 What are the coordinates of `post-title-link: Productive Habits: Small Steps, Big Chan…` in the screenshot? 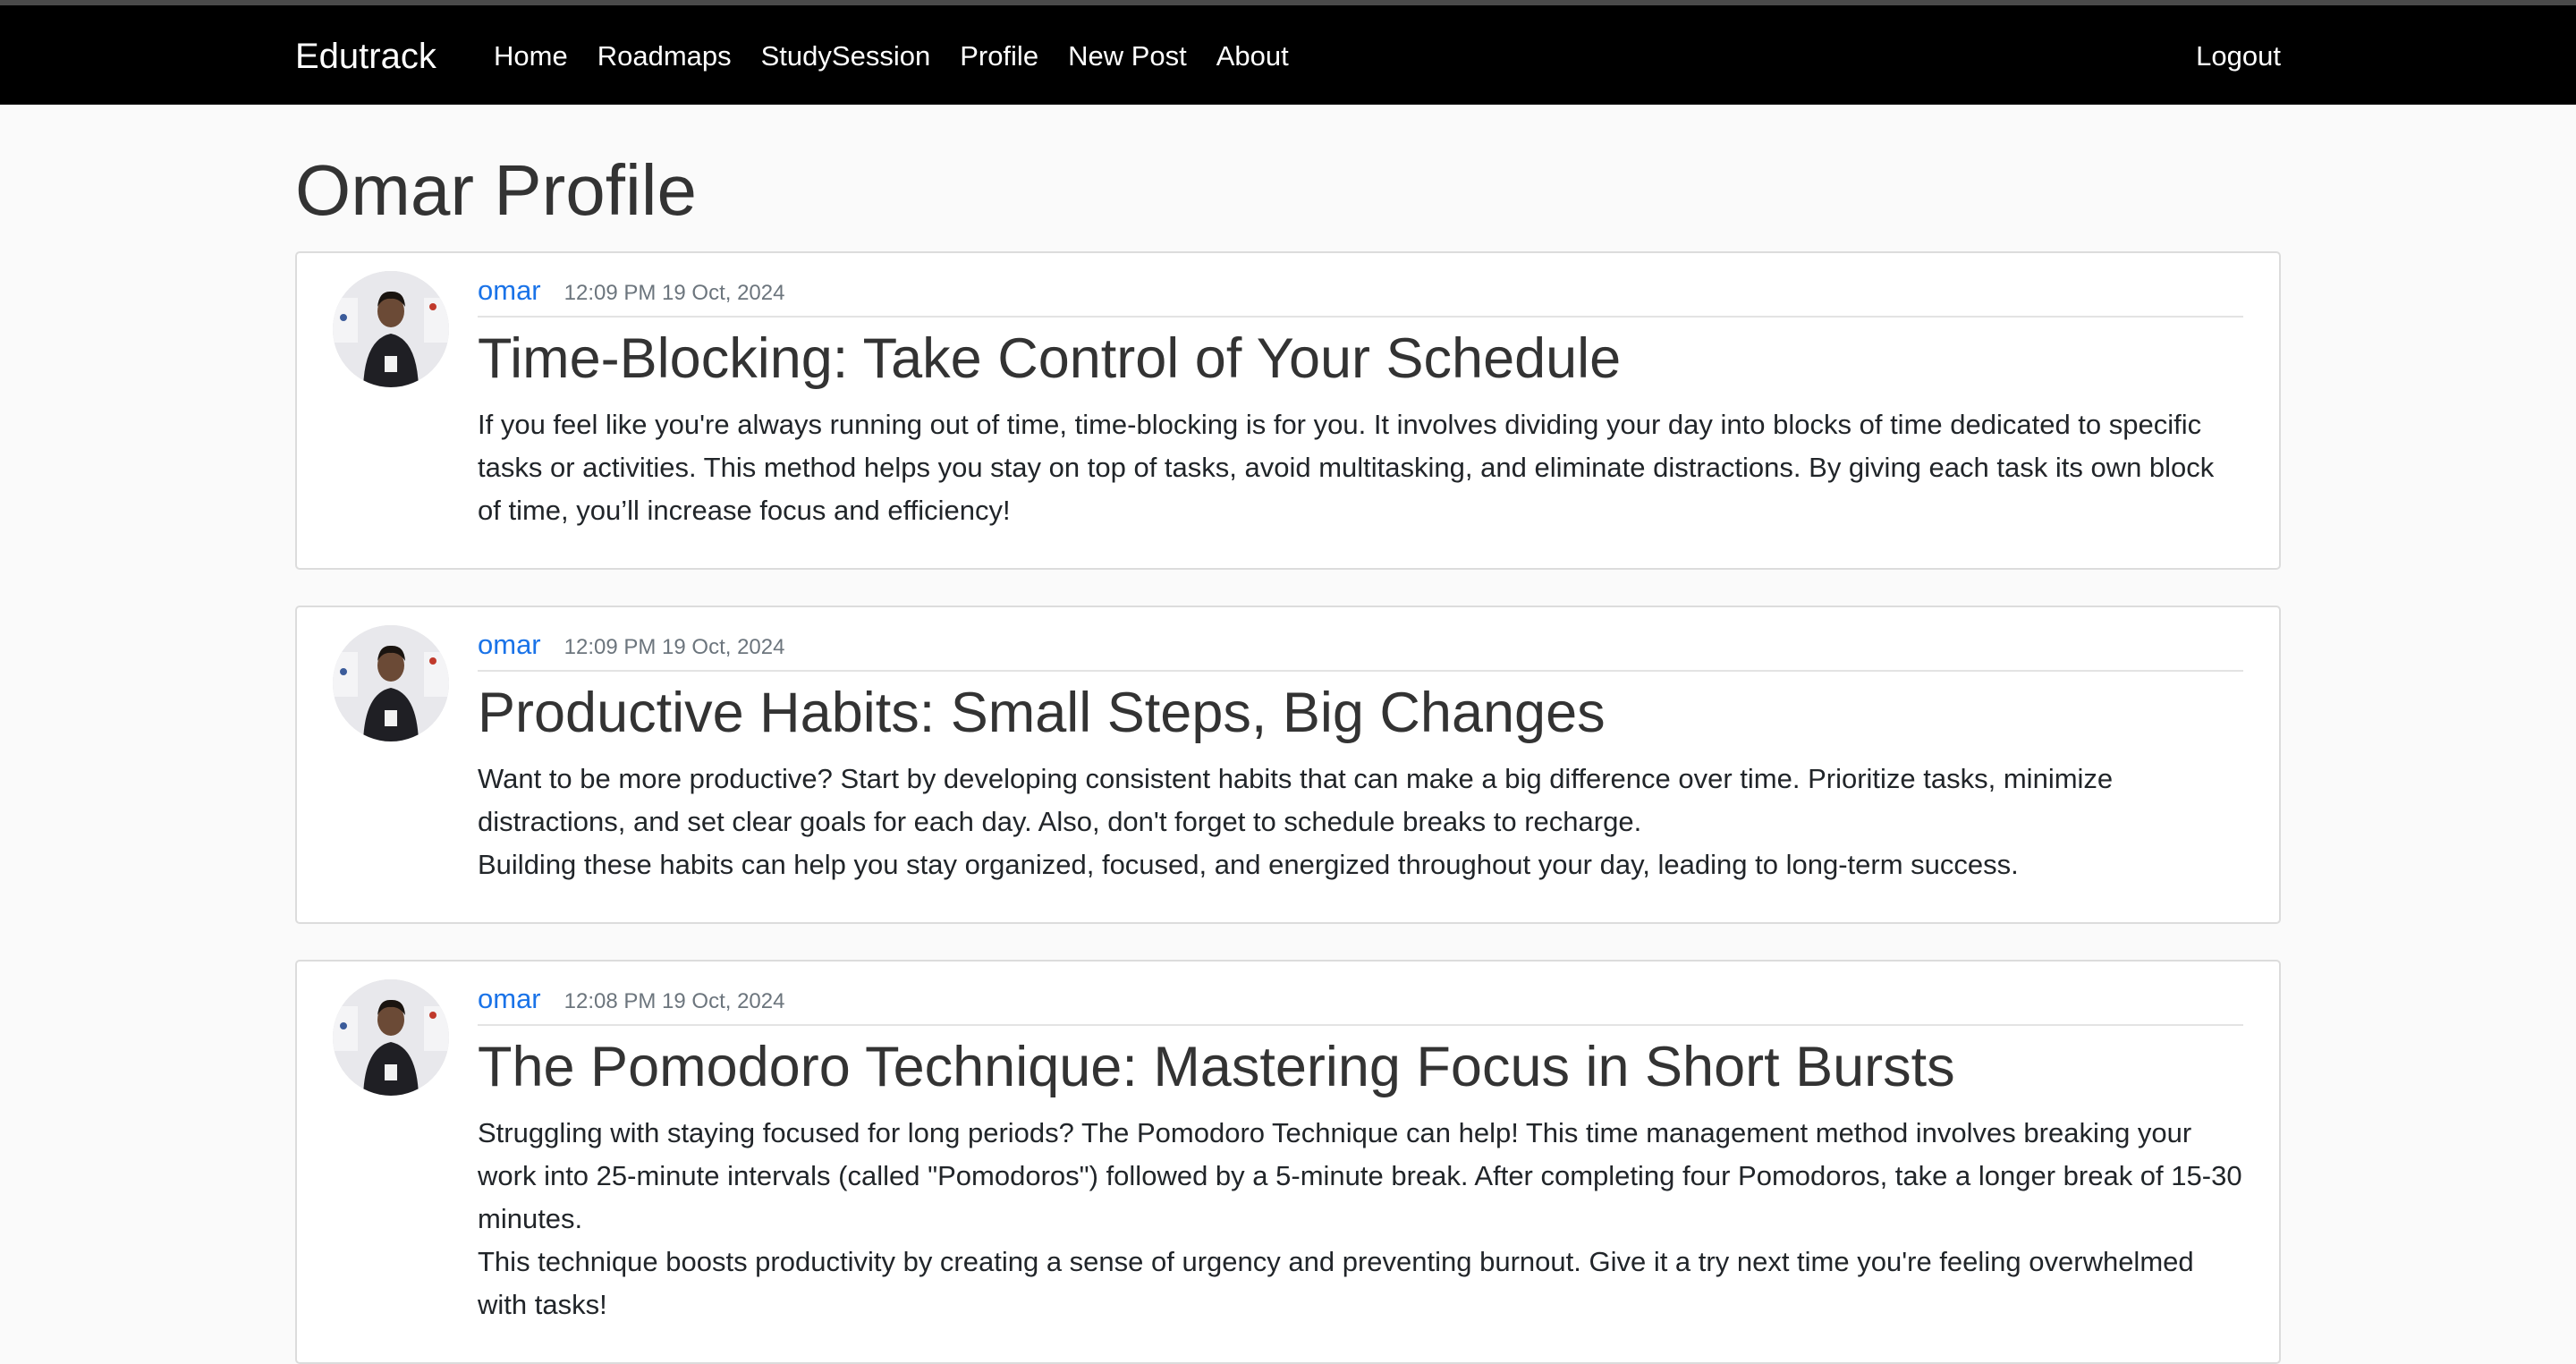 It's located at (1360, 713).